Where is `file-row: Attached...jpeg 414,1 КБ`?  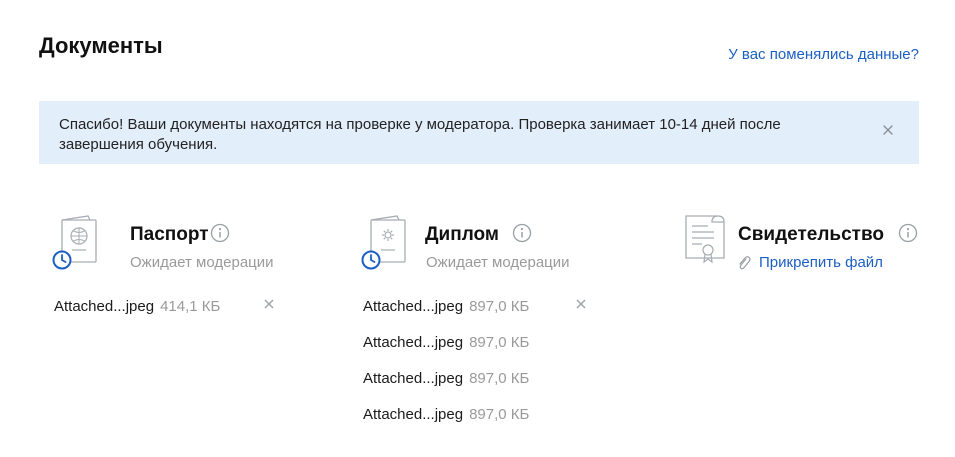
file-row: Attached...jpeg 414,1 КБ is located at coordinates (137, 308).